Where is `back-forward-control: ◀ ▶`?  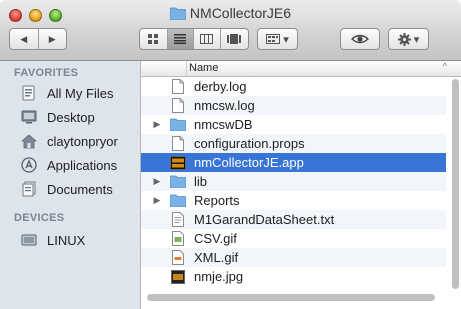
back-forward-control: ◀ ▶ is located at coordinates (38, 39).